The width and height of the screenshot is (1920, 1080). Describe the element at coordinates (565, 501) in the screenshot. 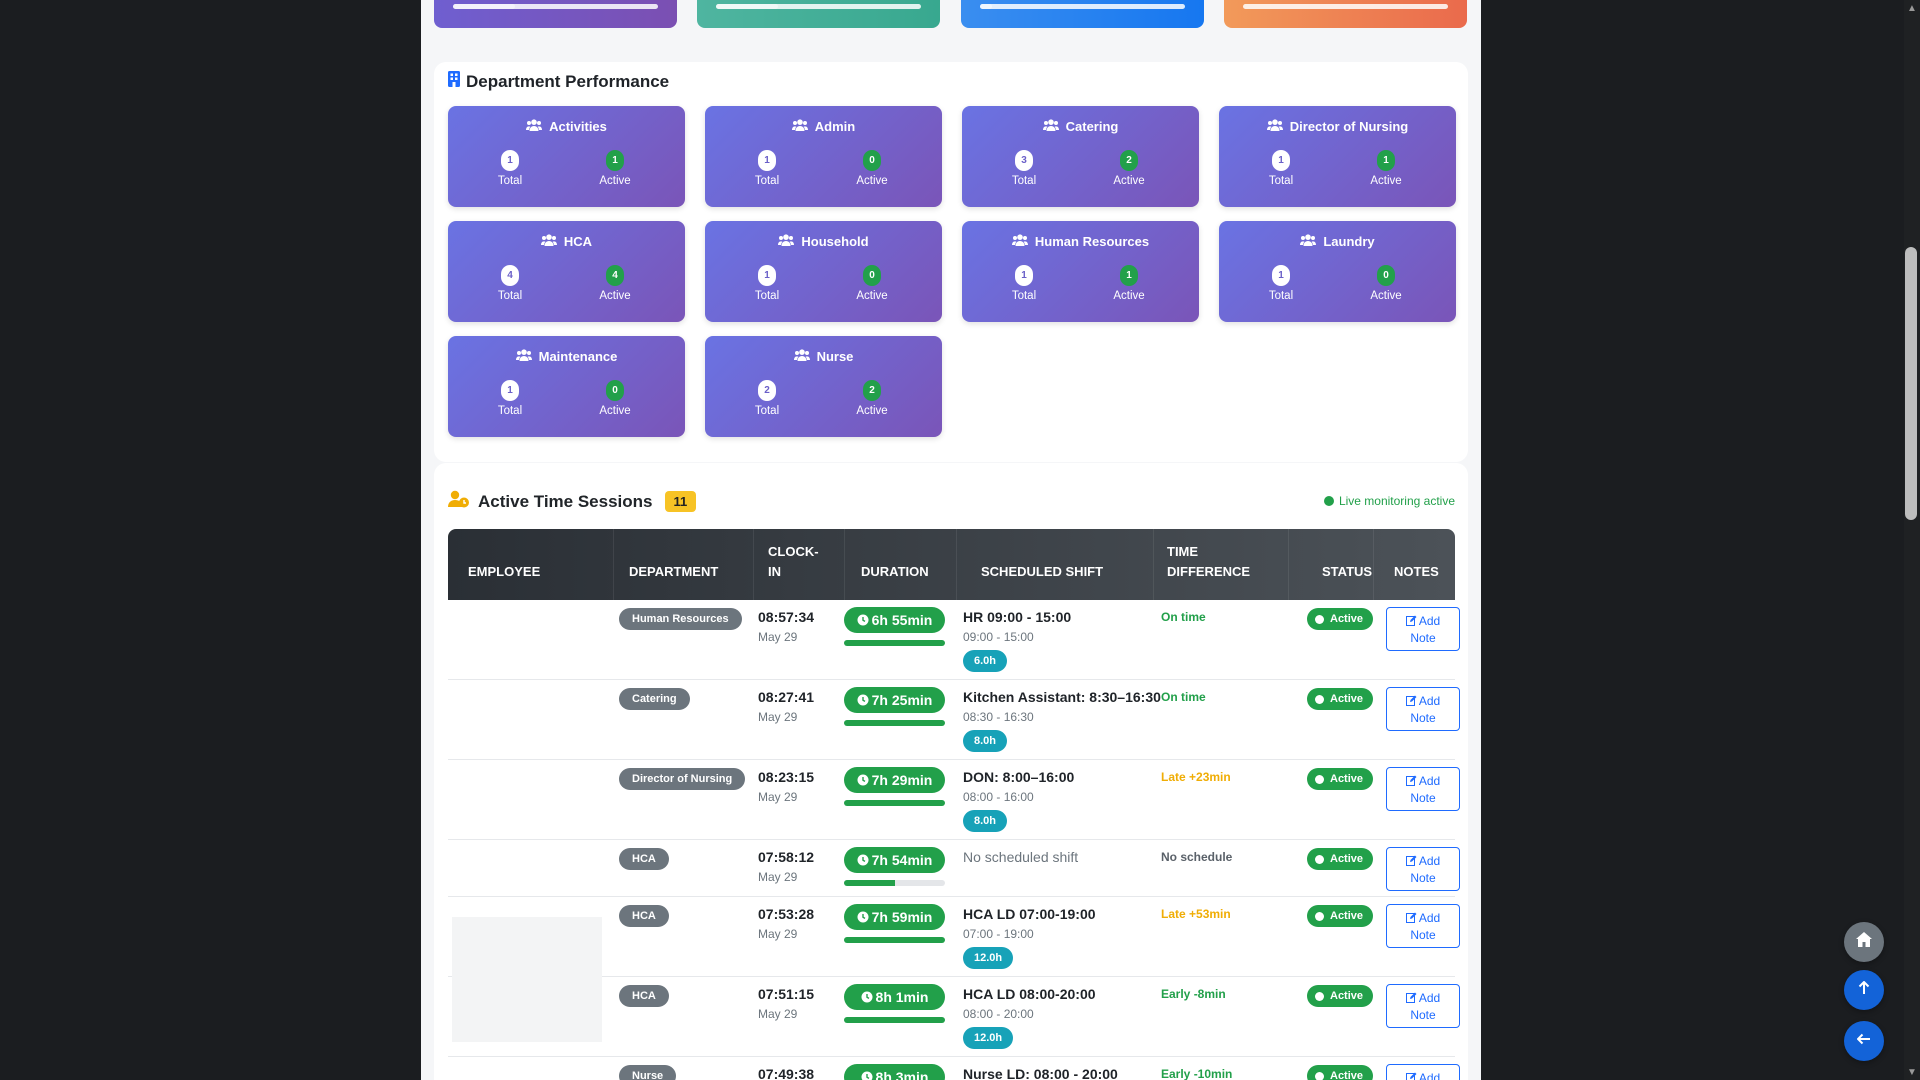

I see `active-sessions-title: Active Time Sessions` at that location.